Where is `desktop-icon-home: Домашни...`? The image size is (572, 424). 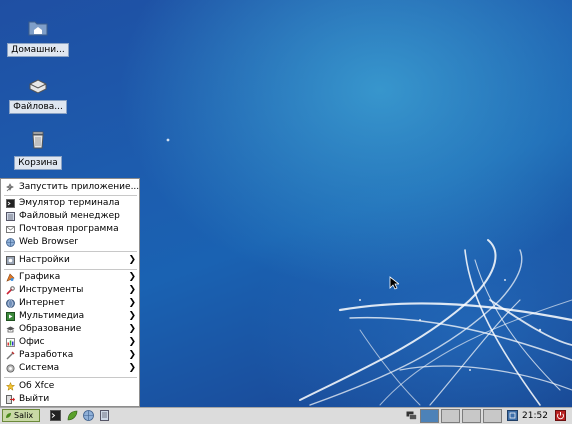 desktop-icon-home: Домашни... is located at coordinates (38, 36).